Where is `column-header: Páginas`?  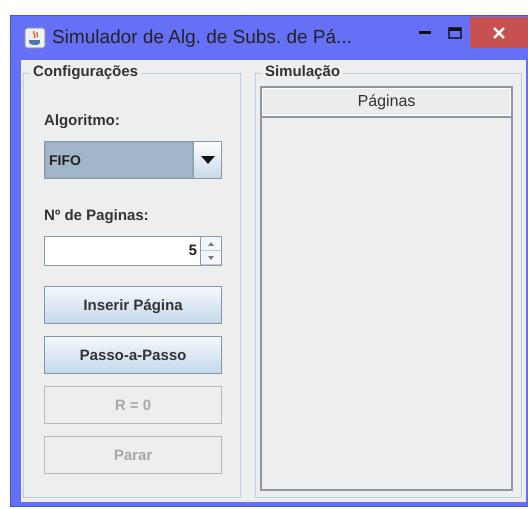 column-header: Páginas is located at coordinates (386, 102).